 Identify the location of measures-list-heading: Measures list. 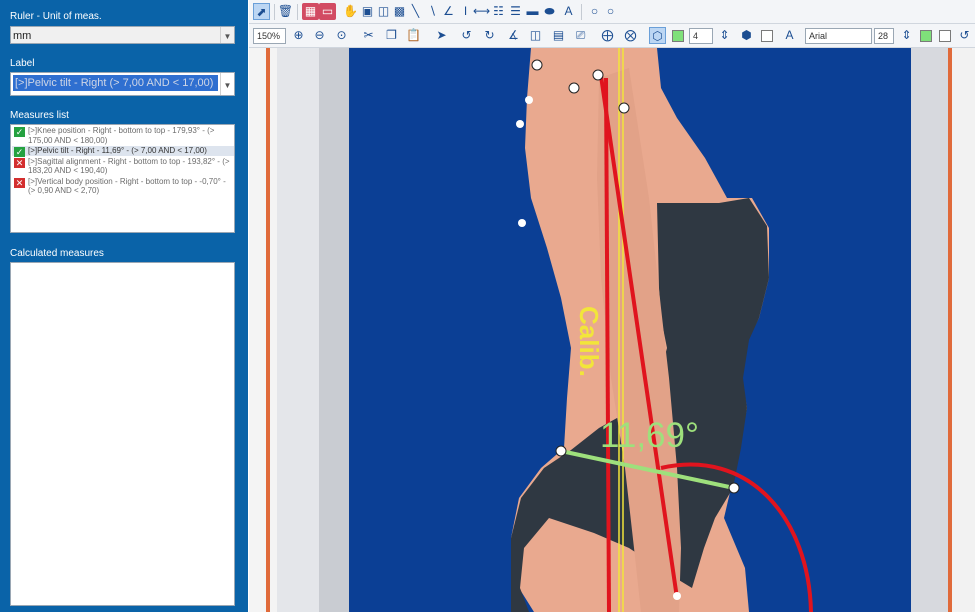
(39, 115).